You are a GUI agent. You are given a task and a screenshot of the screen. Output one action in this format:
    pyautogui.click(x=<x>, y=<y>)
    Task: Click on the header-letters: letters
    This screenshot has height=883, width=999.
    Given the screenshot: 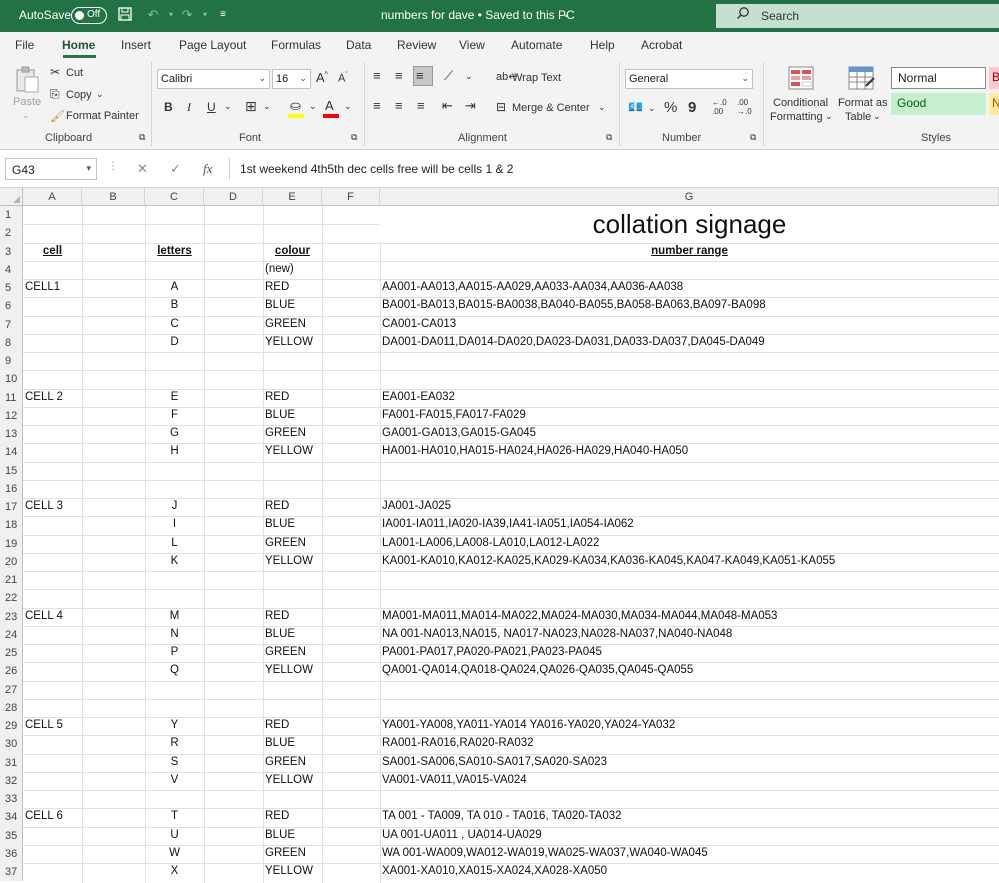 What is the action you would take?
    pyautogui.click(x=174, y=251)
    